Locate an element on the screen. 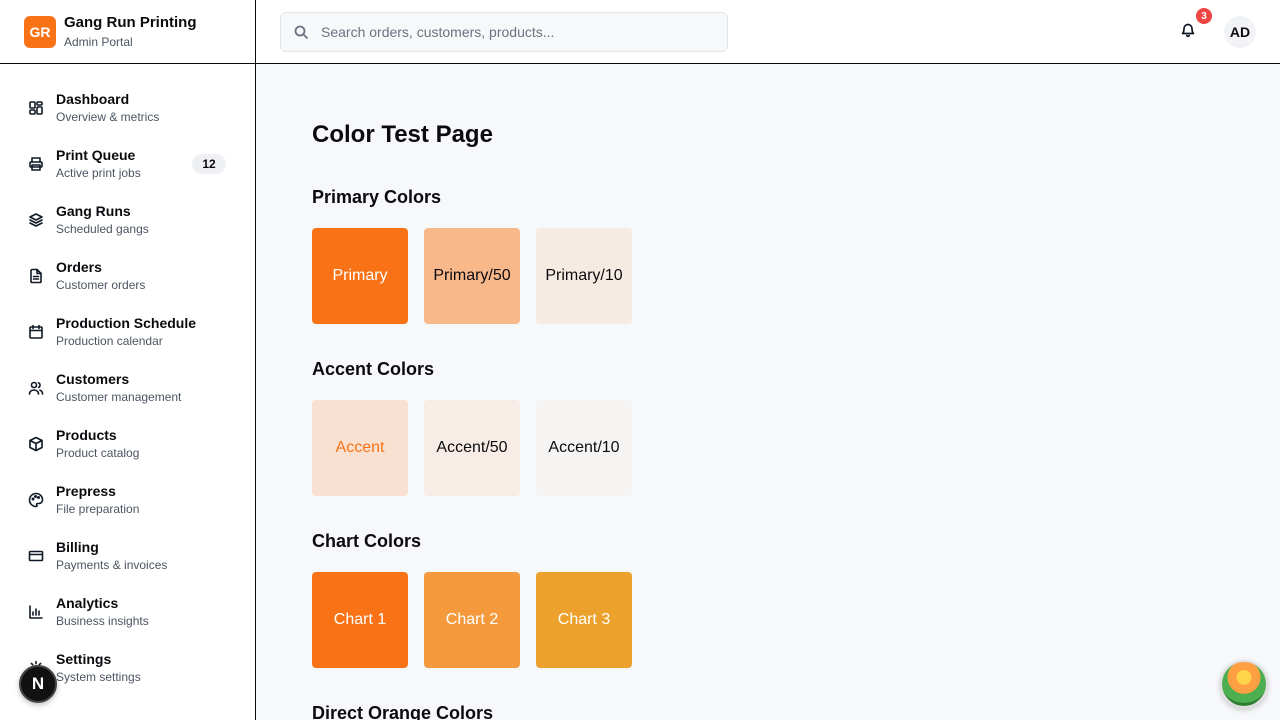  sidebar-item-desc: Production calendar is located at coordinates (109, 341).